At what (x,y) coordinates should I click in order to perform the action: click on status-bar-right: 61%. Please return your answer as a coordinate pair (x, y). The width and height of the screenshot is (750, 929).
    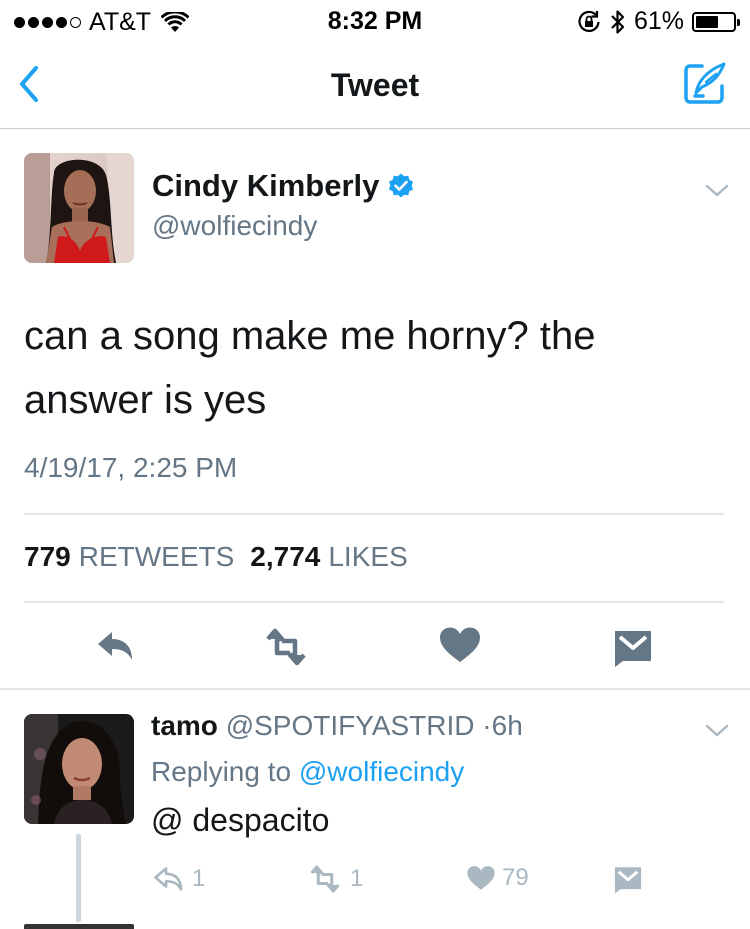
    Looking at the image, I should click on (658, 21).